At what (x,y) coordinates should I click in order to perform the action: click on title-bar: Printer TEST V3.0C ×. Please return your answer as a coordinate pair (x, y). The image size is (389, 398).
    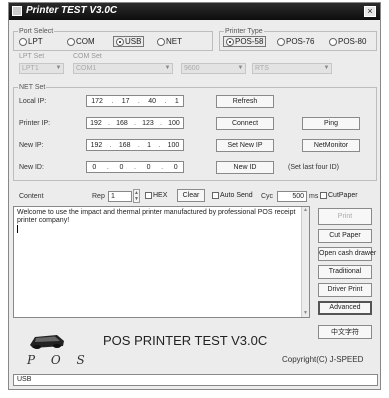
    Looking at the image, I should click on (194, 11).